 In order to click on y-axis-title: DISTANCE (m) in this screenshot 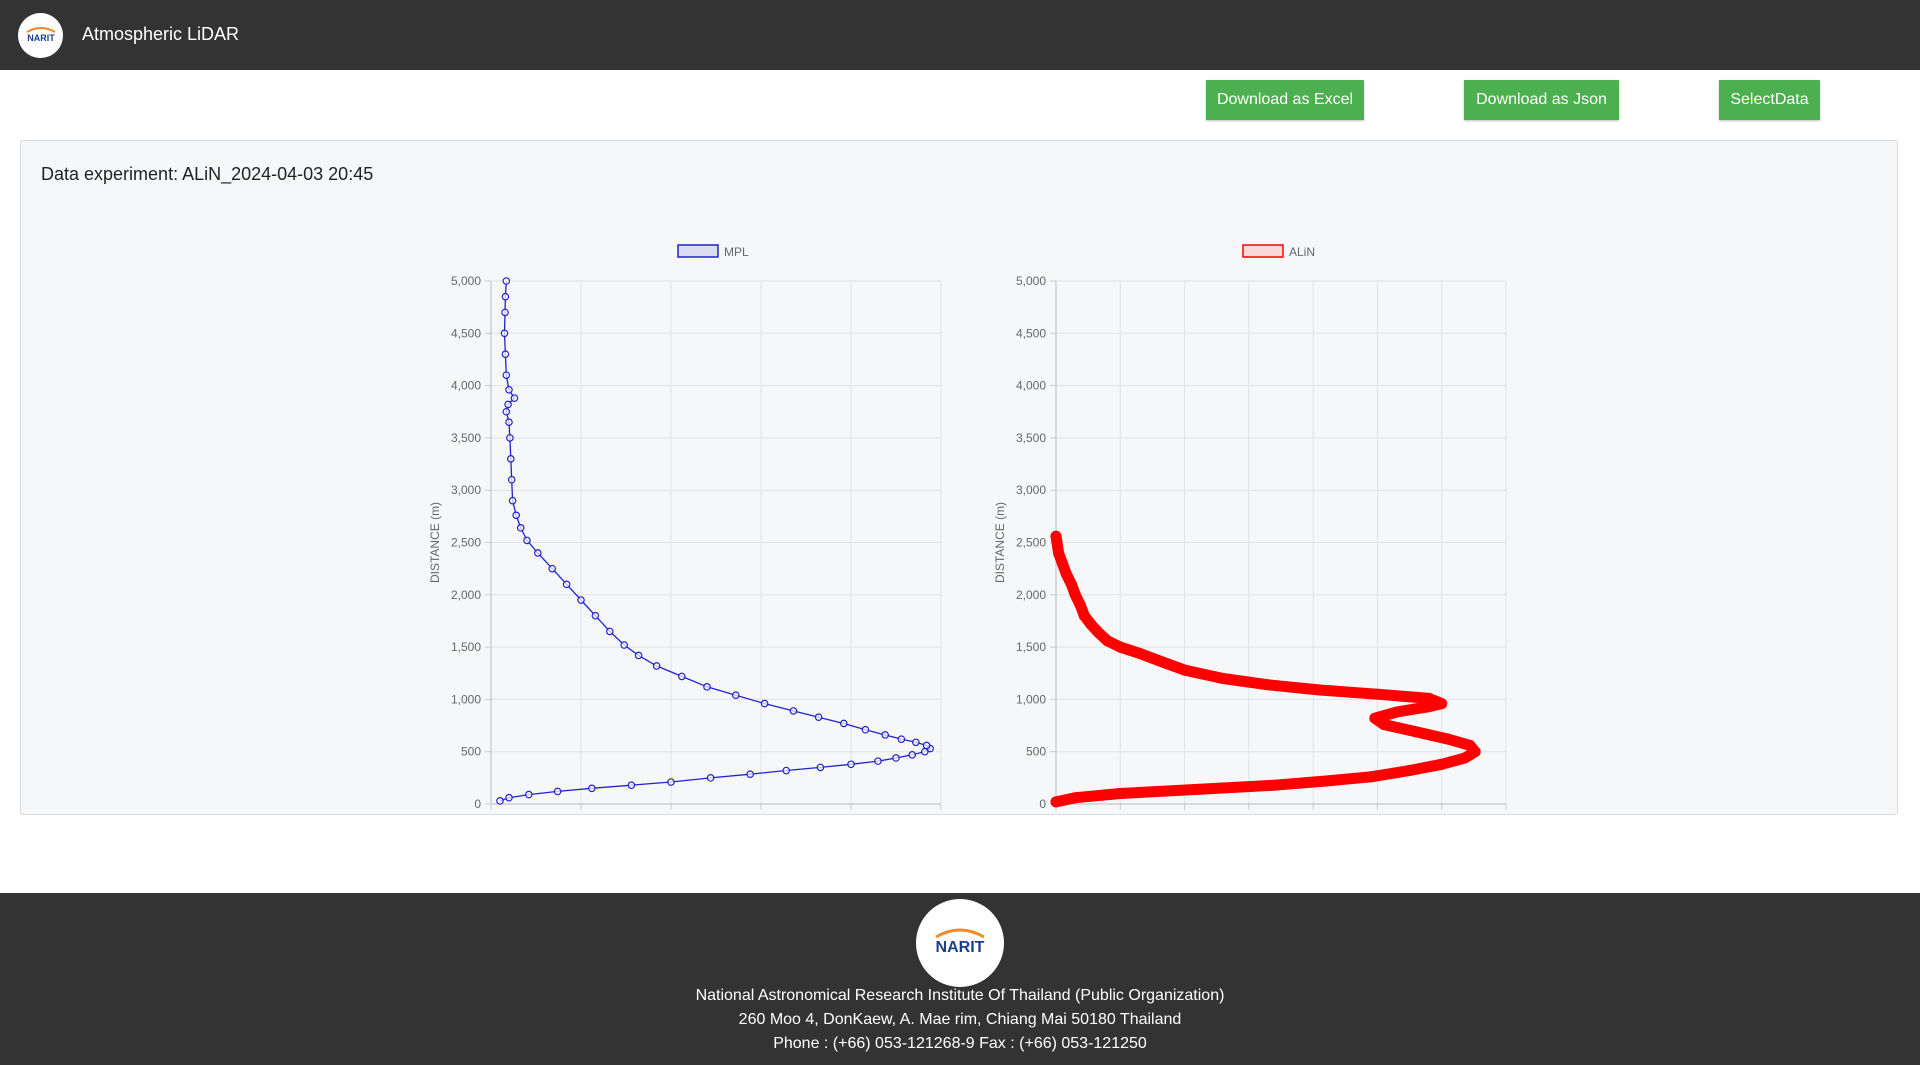, I will do `click(1000, 542)`.